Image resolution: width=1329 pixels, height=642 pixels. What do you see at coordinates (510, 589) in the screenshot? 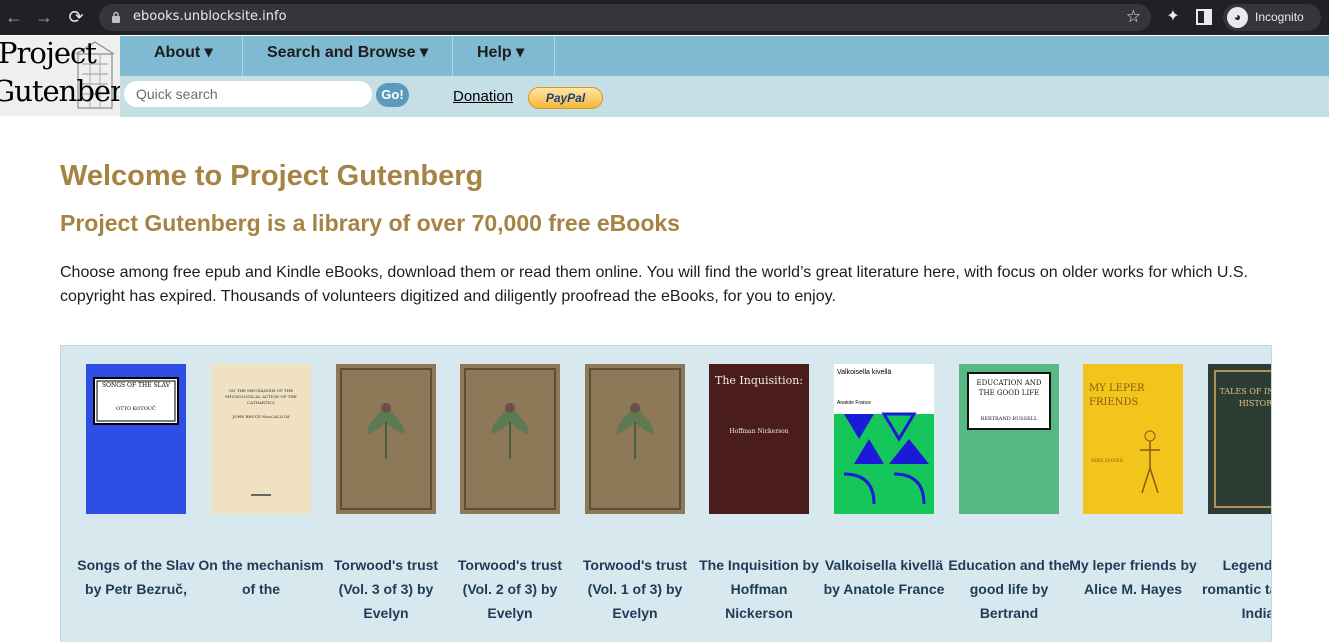
I see `book-title: Torwood's trust (Vol. 2 of 3) by Evelyn` at bounding box center [510, 589].